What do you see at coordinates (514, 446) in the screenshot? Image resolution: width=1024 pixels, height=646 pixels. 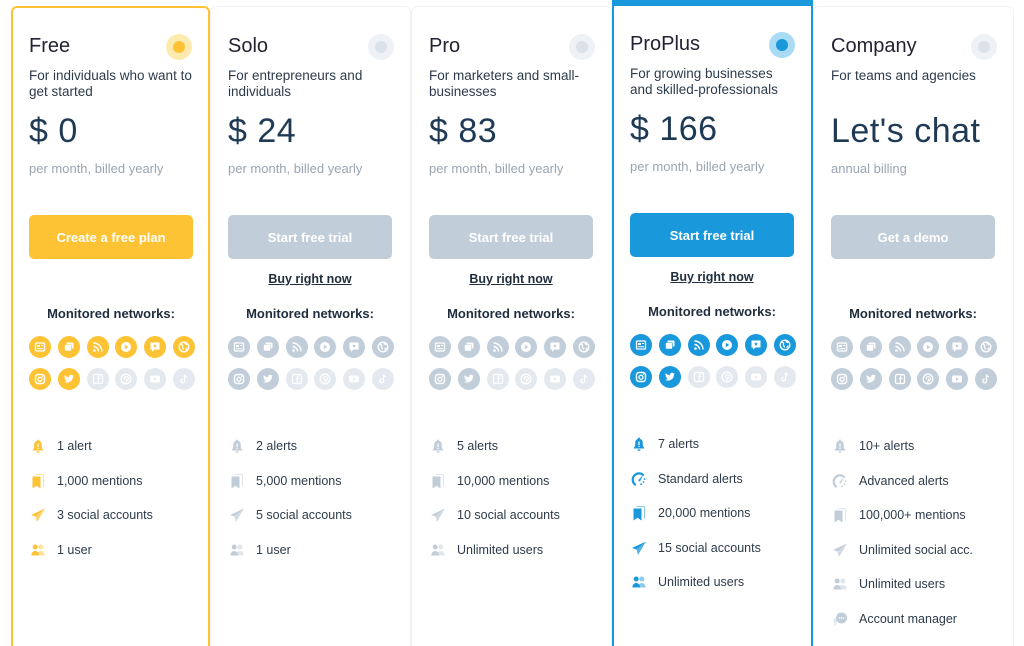 I see `feature-item: 5 alerts` at bounding box center [514, 446].